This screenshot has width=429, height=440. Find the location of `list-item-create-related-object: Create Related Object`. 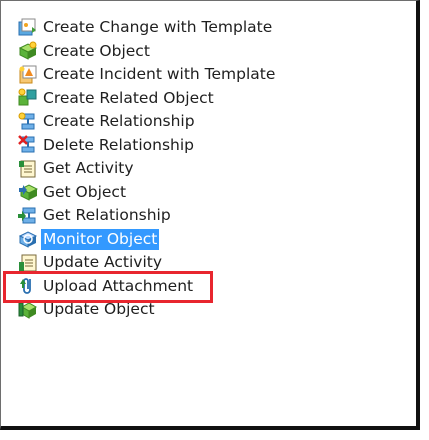

list-item-create-related-object: Create Related Object is located at coordinates (147, 99).